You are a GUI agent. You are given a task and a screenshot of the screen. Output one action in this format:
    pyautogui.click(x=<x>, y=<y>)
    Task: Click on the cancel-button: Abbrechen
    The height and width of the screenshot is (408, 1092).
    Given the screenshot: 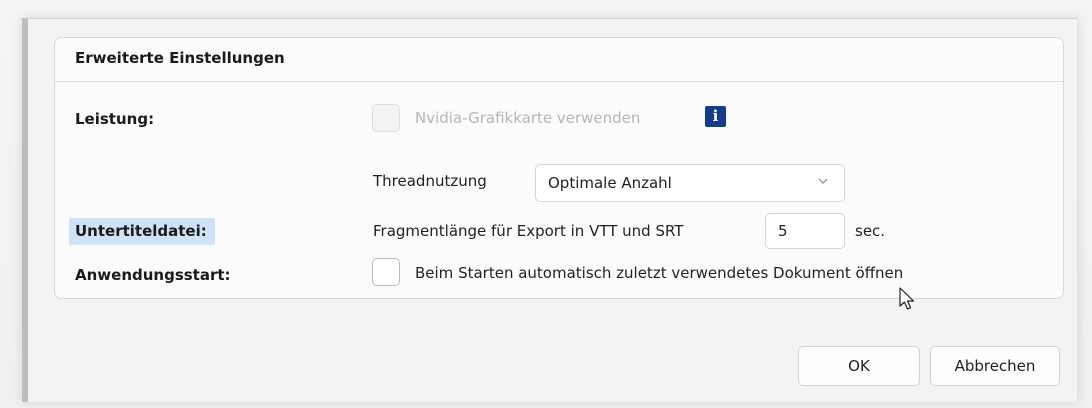 What is the action you would take?
    pyautogui.click(x=995, y=366)
    